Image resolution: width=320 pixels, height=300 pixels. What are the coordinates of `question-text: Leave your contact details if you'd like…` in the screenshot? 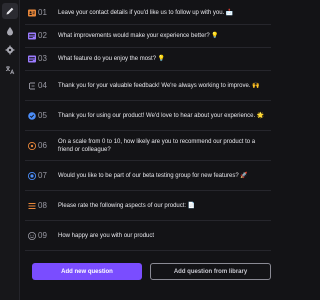 It's located at (146, 13).